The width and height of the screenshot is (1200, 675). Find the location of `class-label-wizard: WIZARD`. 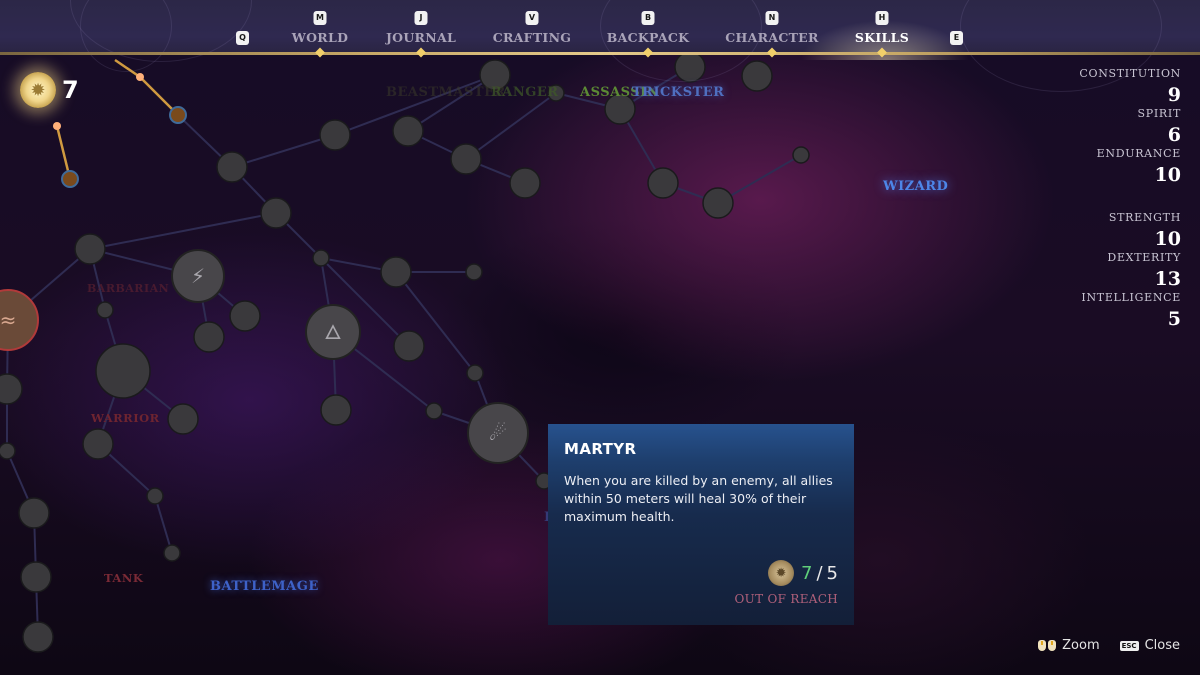

class-label-wizard: WIZARD is located at coordinates (916, 186).